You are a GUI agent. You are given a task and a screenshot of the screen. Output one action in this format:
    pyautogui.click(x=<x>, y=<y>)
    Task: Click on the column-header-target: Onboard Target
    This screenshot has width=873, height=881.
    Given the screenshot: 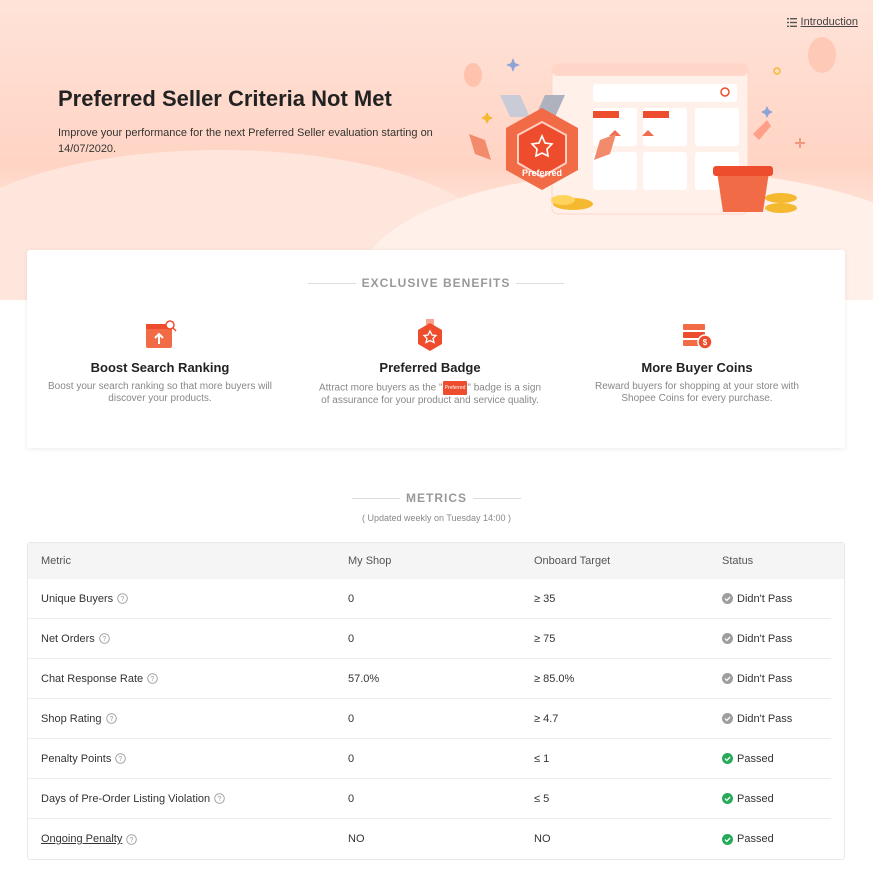 What is the action you would take?
    pyautogui.click(x=572, y=561)
    